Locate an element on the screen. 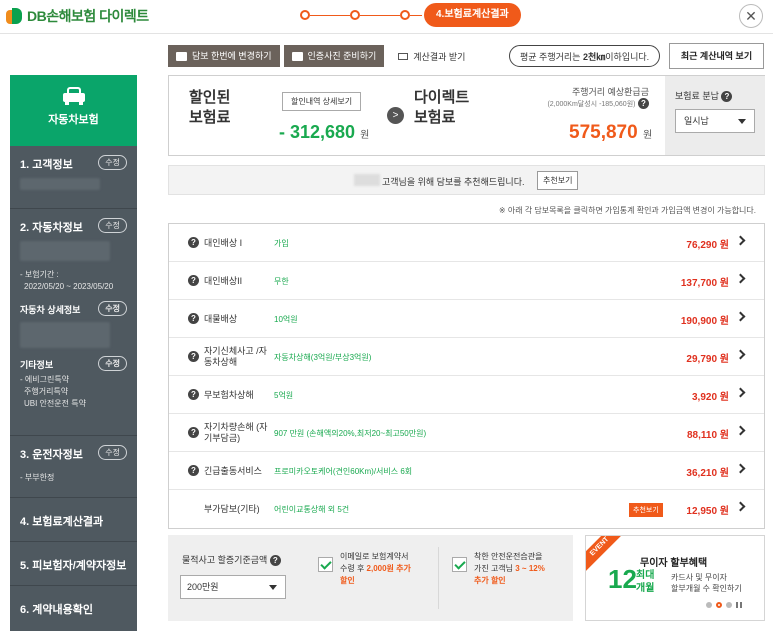  vehicle-detail-title: 자동차 상세정보 수정 is located at coordinates (73, 308).